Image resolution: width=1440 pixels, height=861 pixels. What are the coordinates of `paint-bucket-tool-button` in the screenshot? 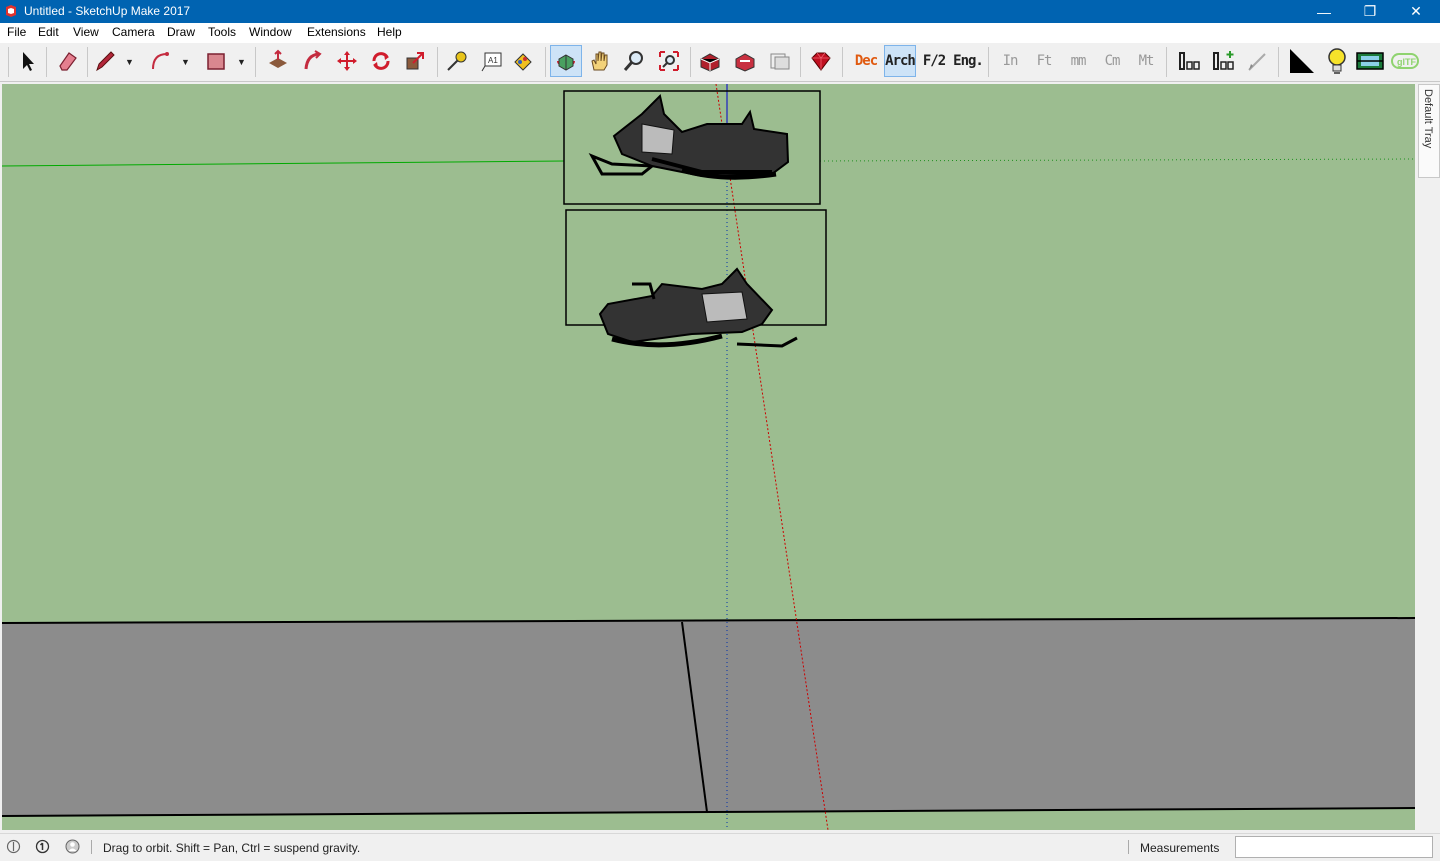 It's located at (523, 61).